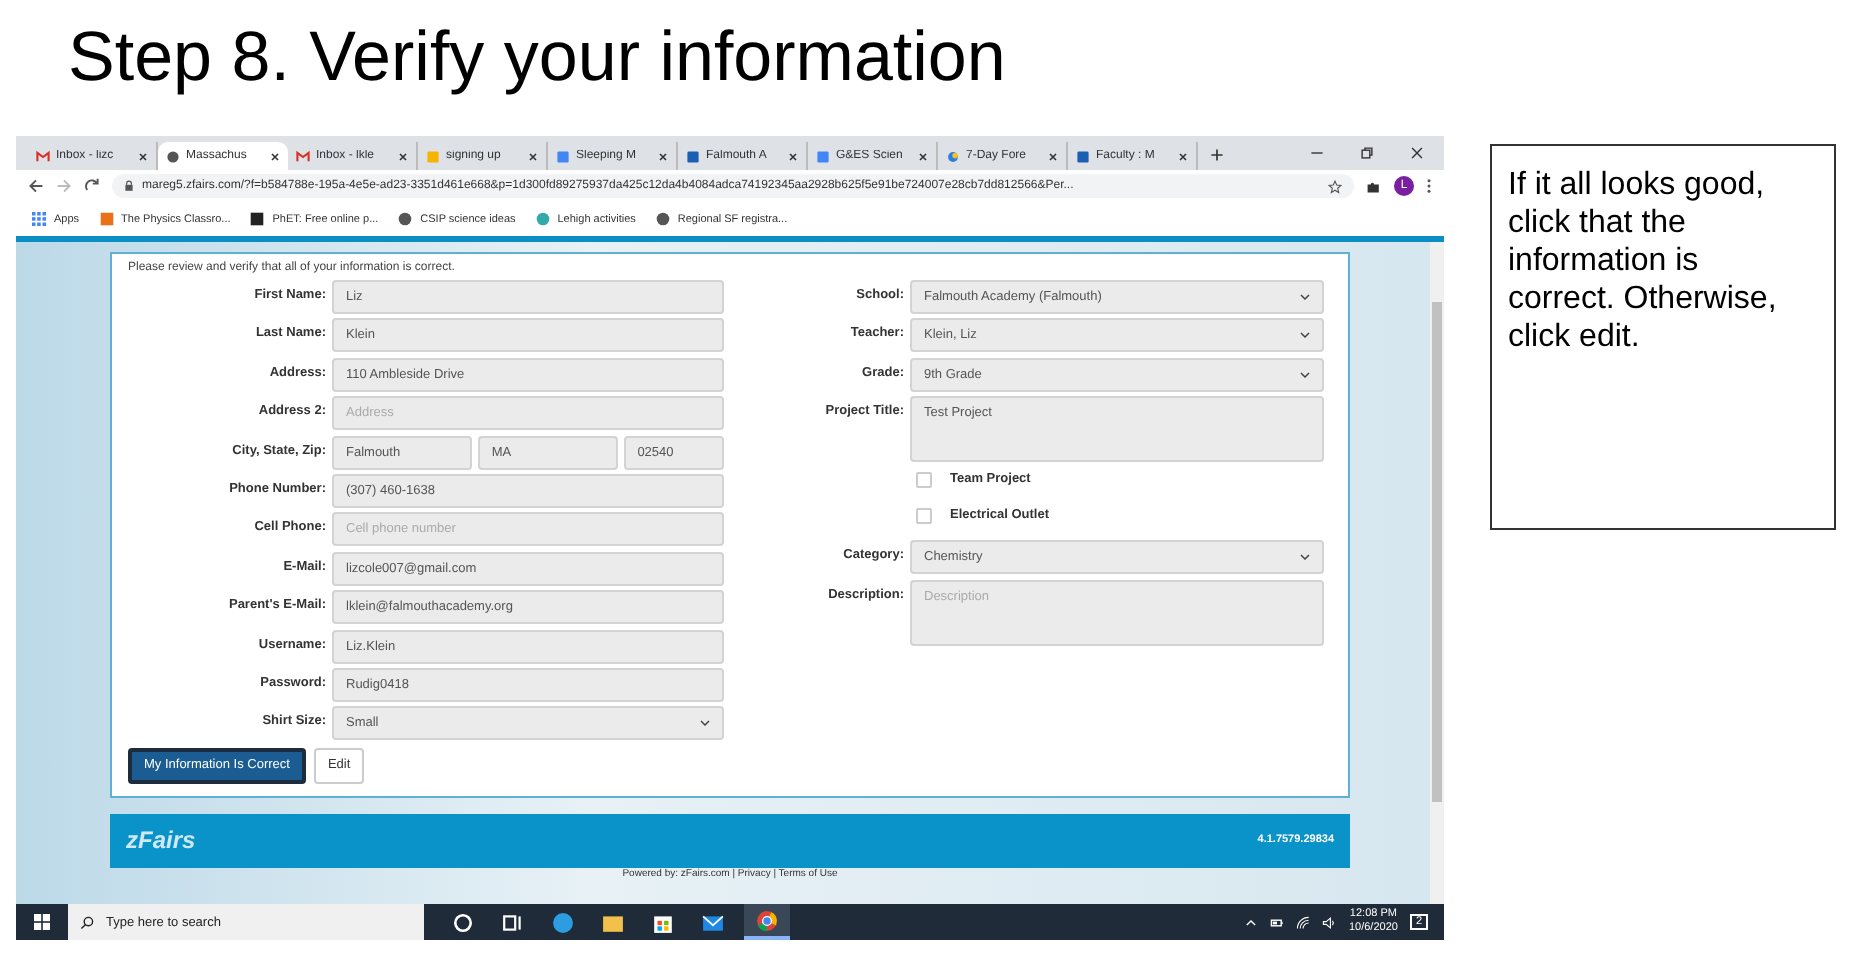 Image resolution: width=1872 pixels, height=968 pixels. I want to click on browser-taskbar-button, so click(767, 922).